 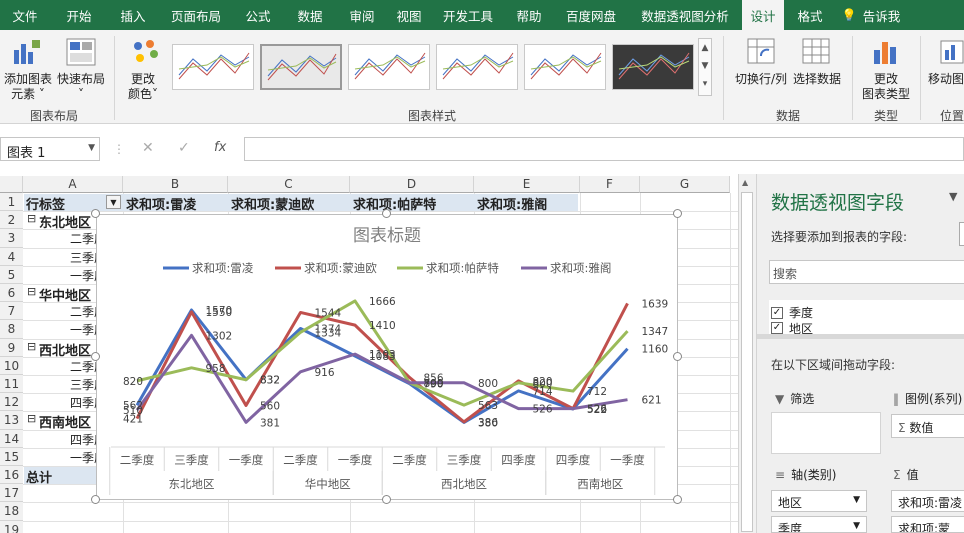 What do you see at coordinates (529, 15) in the screenshot?
I see `tab-9: 帮助` at bounding box center [529, 15].